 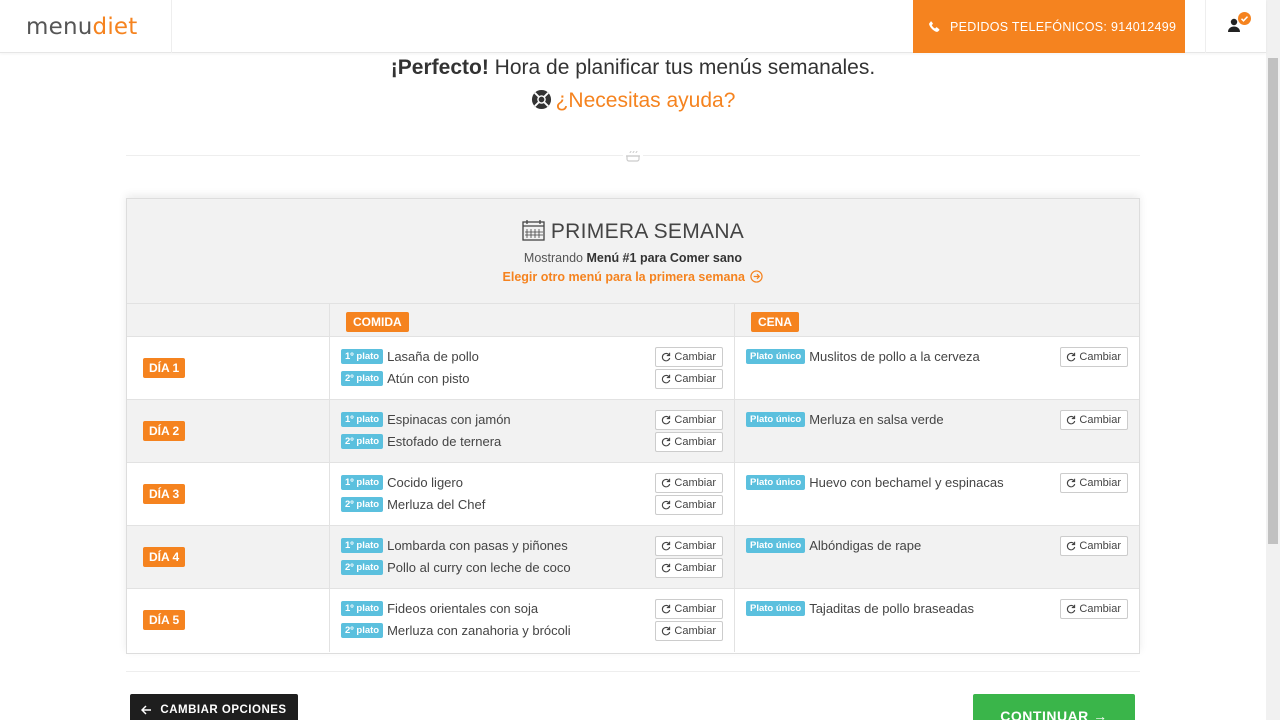 What do you see at coordinates (647, 231) in the screenshot?
I see `week-title-text: PRIMERA SEMANA` at bounding box center [647, 231].